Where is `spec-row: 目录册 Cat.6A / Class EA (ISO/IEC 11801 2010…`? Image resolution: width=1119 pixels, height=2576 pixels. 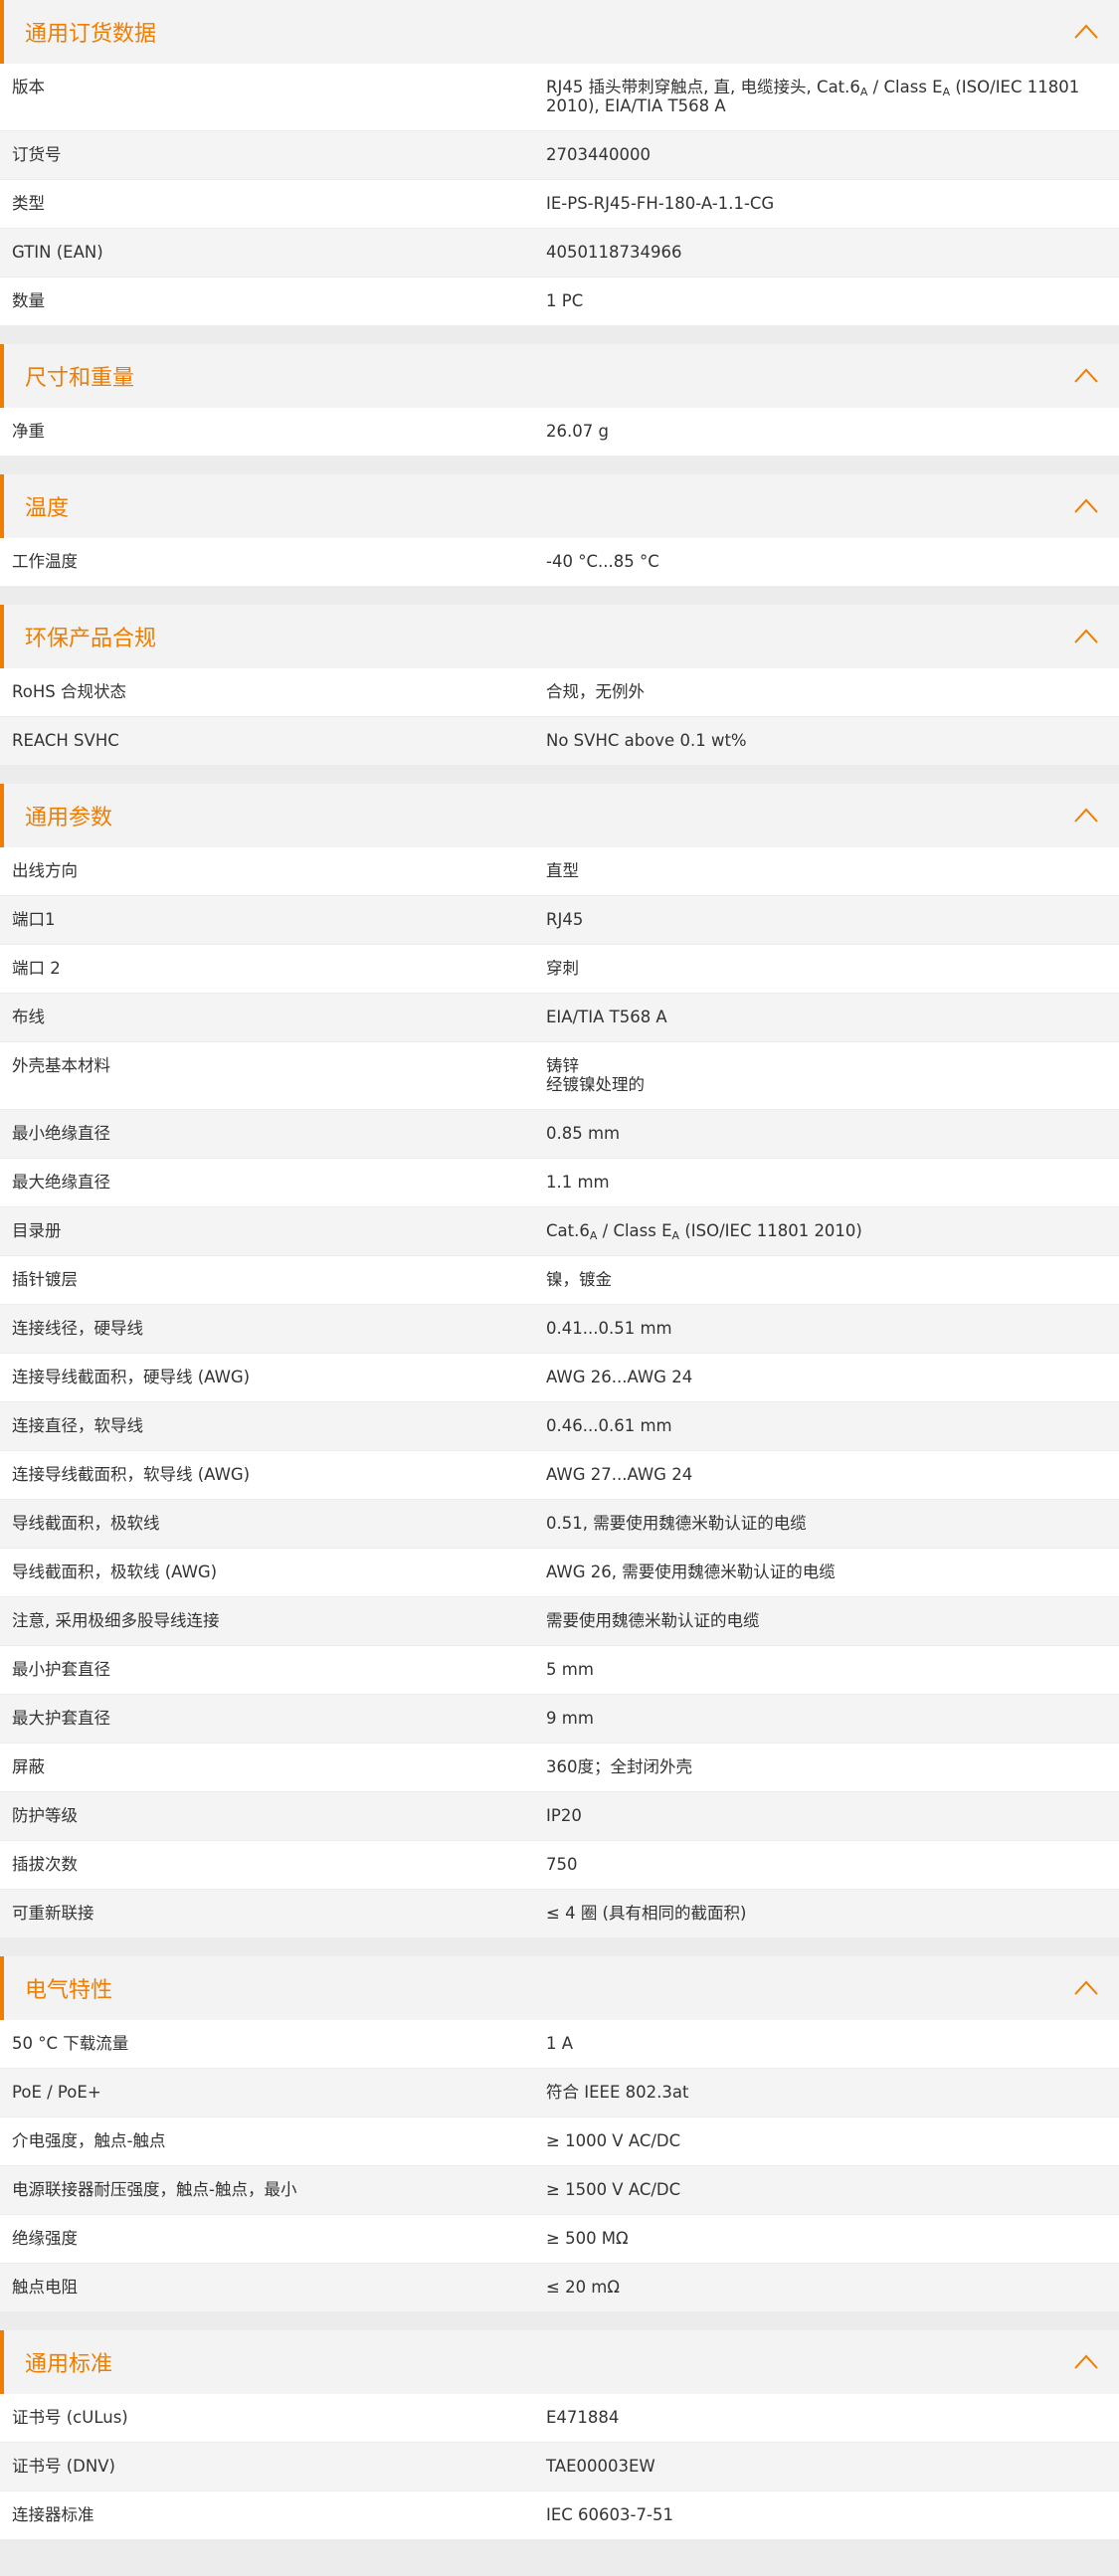
spec-row: 目录册 Cat.6A / Class EA (ISO/IEC 11801 2010… is located at coordinates (559, 1231).